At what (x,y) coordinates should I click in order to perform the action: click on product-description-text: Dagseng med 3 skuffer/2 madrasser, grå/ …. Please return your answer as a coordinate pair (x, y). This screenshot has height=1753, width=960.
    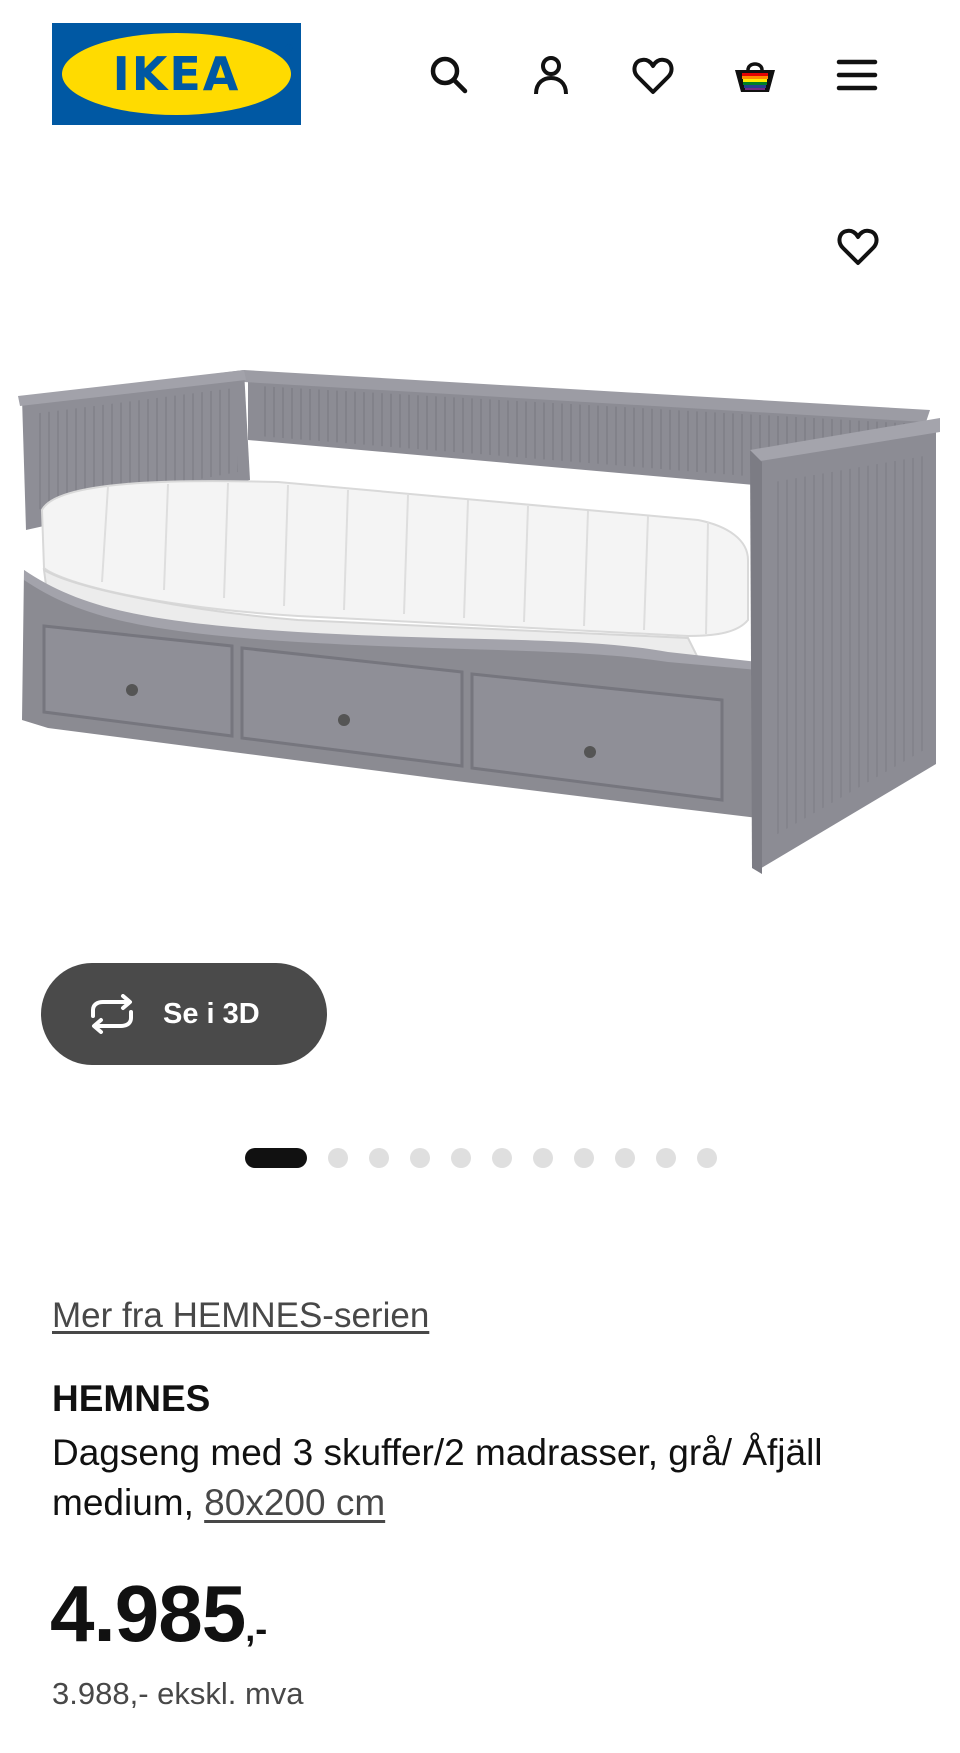
    Looking at the image, I should click on (437, 1477).